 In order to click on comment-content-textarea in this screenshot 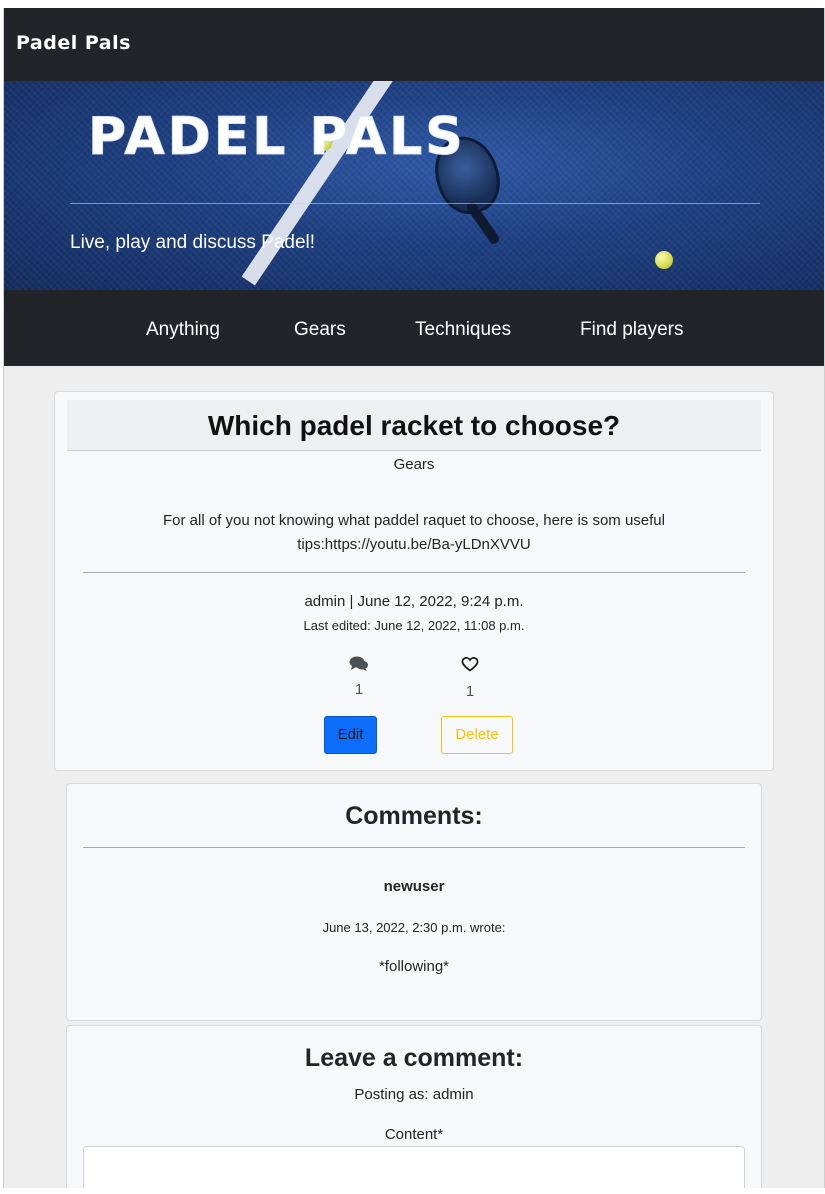, I will do `click(414, 1167)`.